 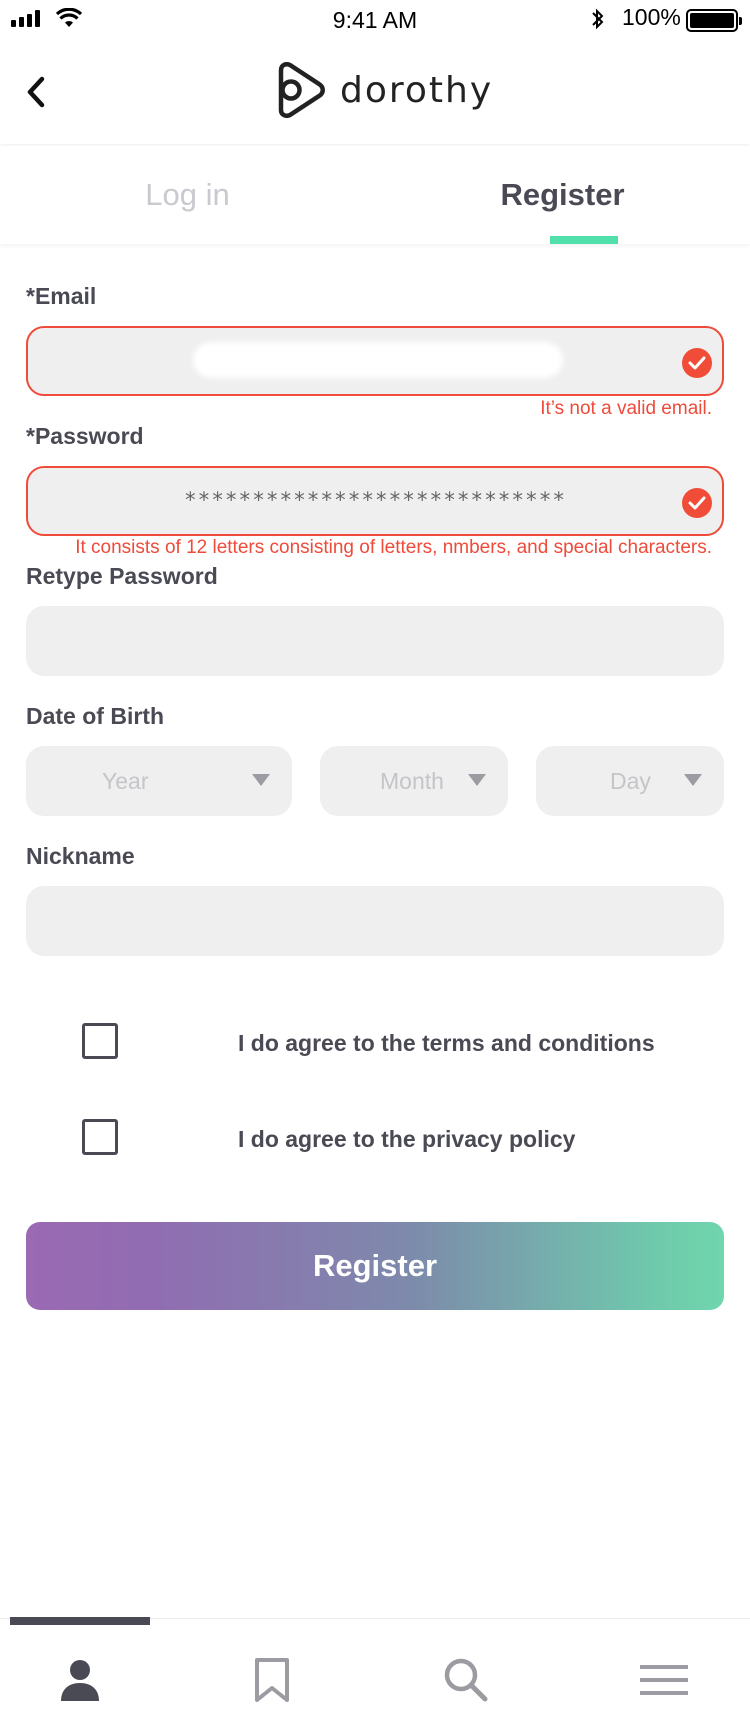 What do you see at coordinates (122, 576) in the screenshot?
I see `retype-password-label: Retype Password` at bounding box center [122, 576].